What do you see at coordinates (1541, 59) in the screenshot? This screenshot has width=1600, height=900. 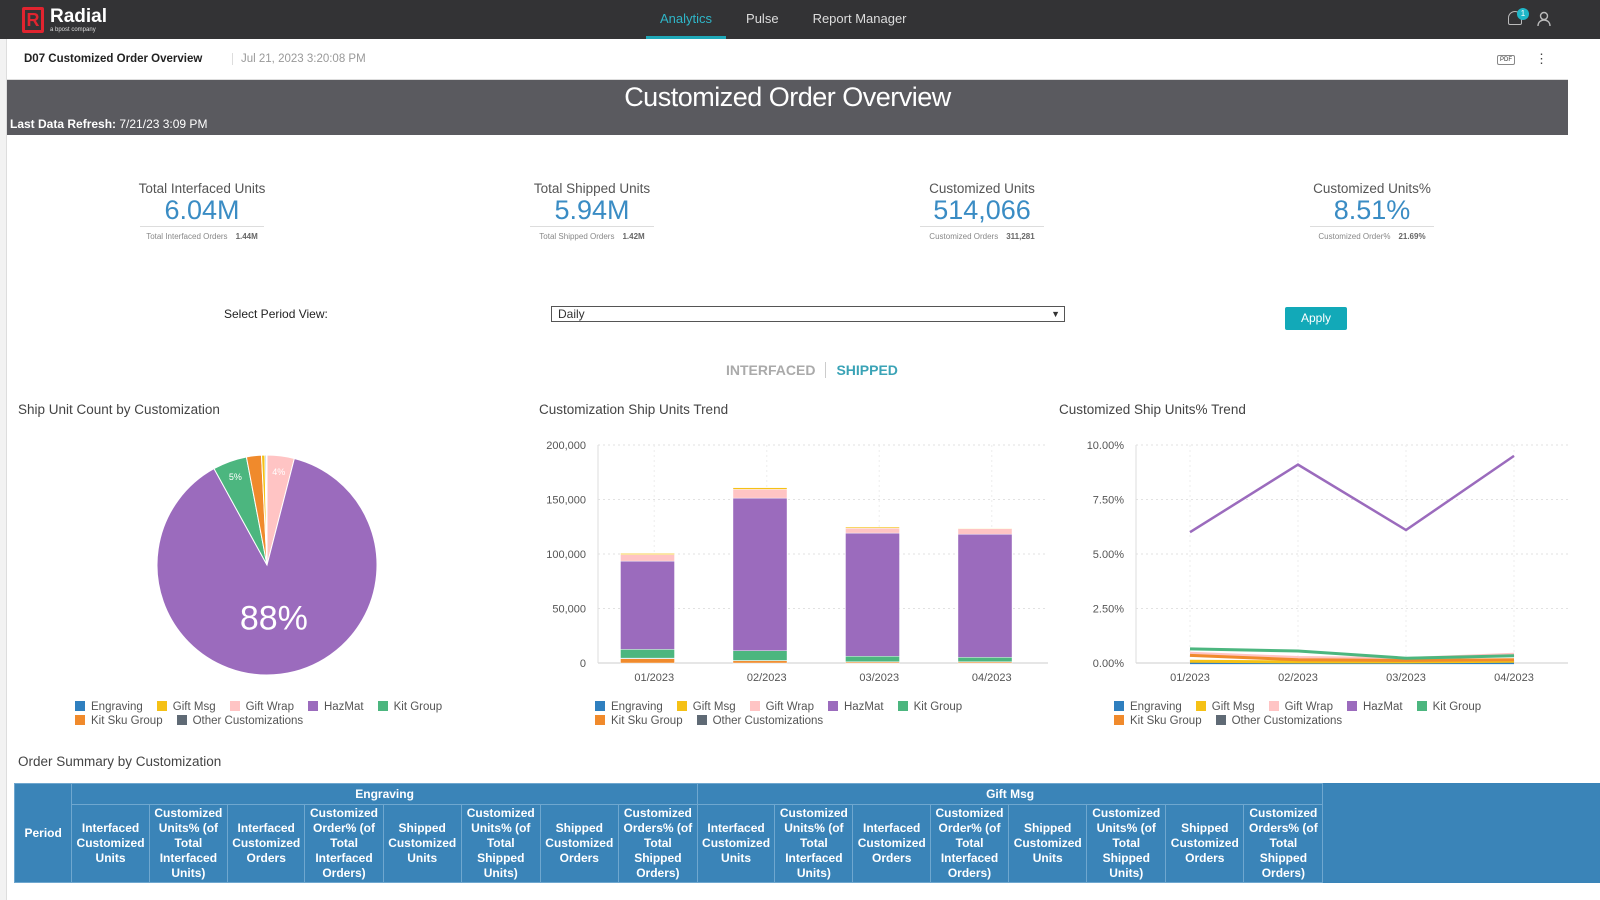 I see `more-options-icon: ⋮` at bounding box center [1541, 59].